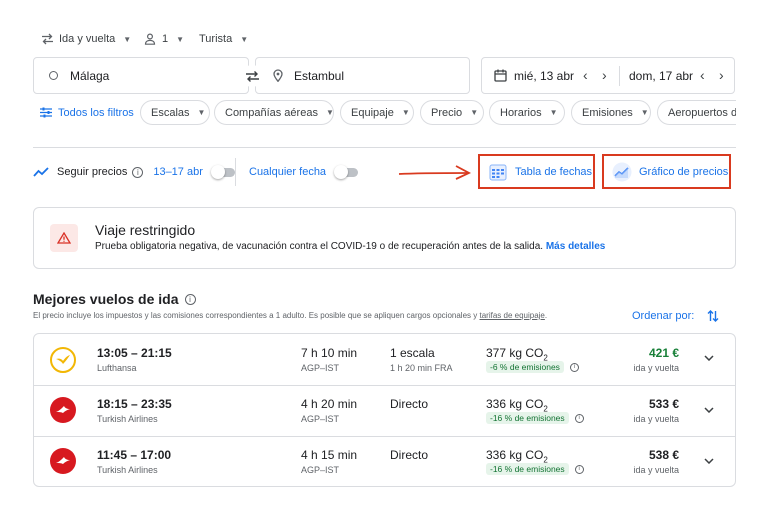  I want to click on chip-precio: Precio ▼, so click(452, 112).